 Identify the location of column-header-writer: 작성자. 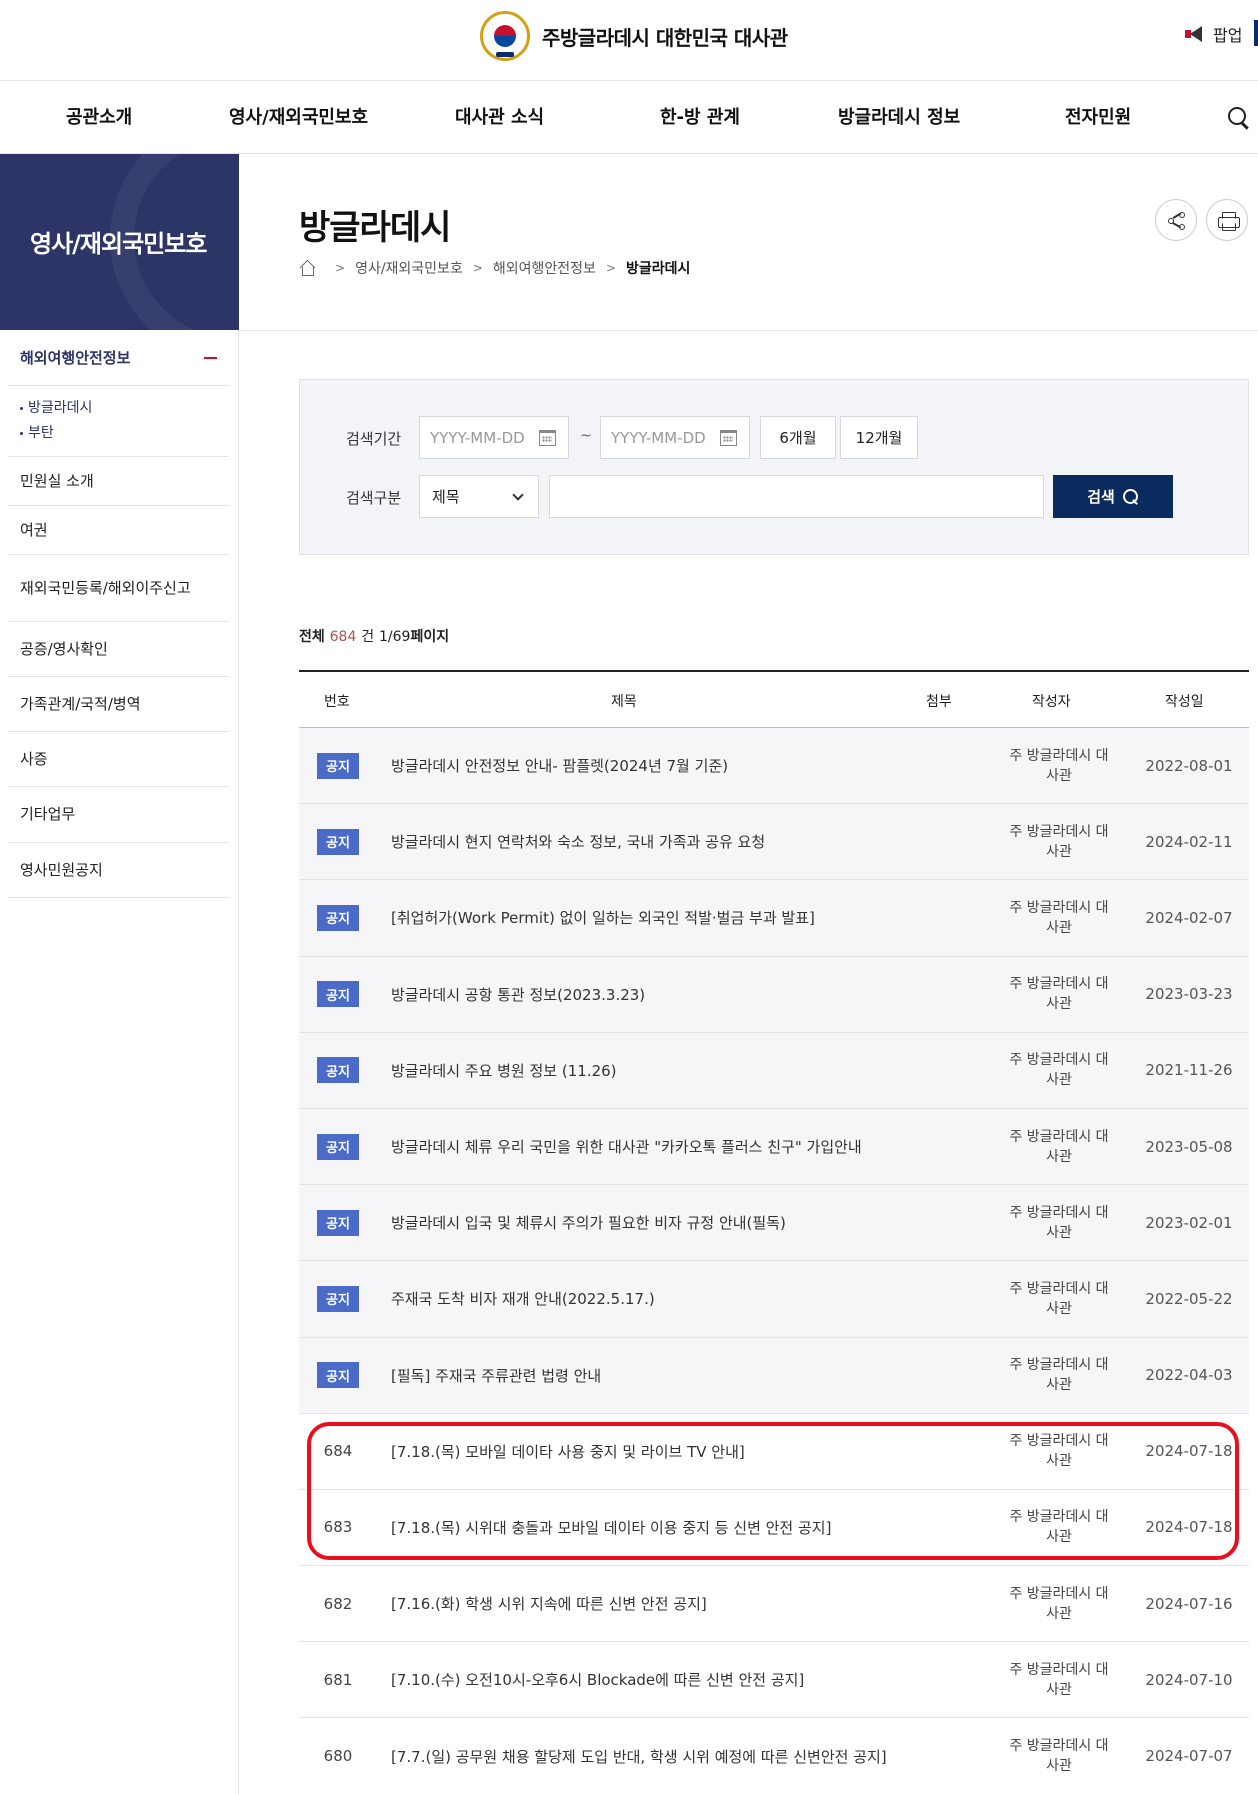
(1051, 702).